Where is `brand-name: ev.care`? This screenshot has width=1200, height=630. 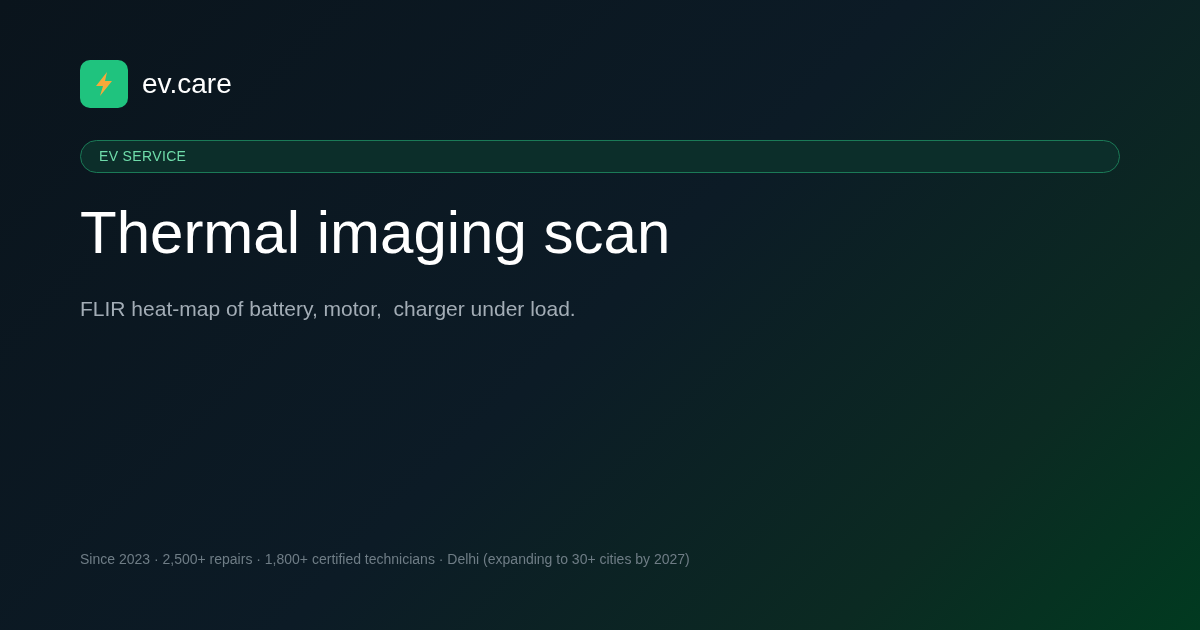 brand-name: ev.care is located at coordinates (187, 84).